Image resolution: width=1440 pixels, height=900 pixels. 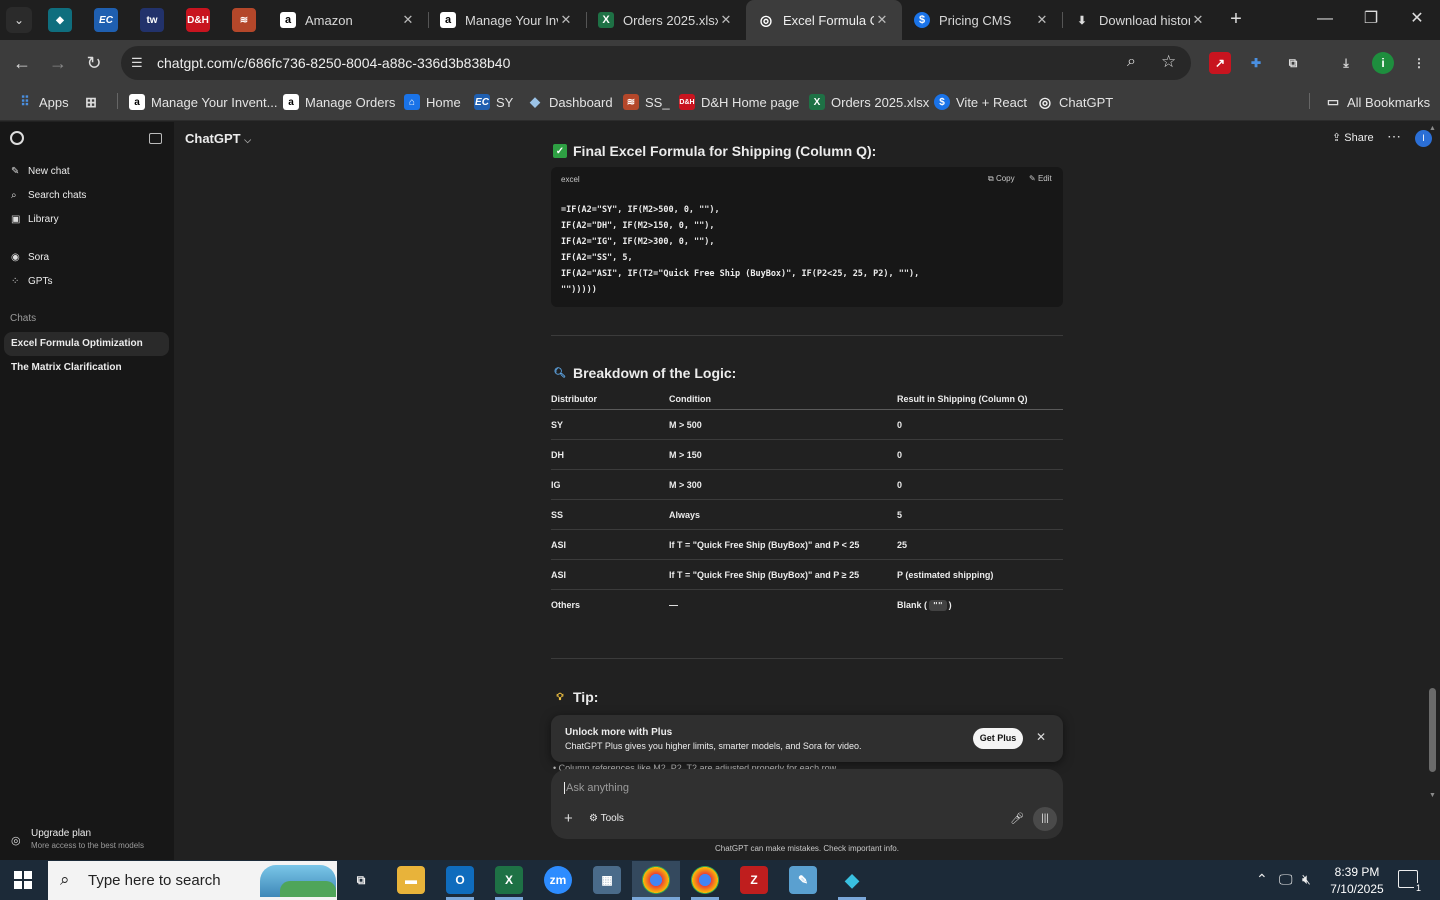 I want to click on copy-code-button: ⧉ Copy, so click(x=1001, y=179).